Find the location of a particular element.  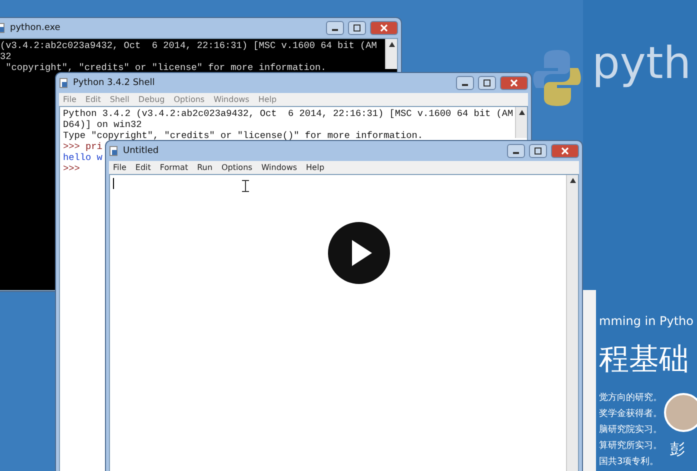

presenter-name: 彭 is located at coordinates (677, 449).